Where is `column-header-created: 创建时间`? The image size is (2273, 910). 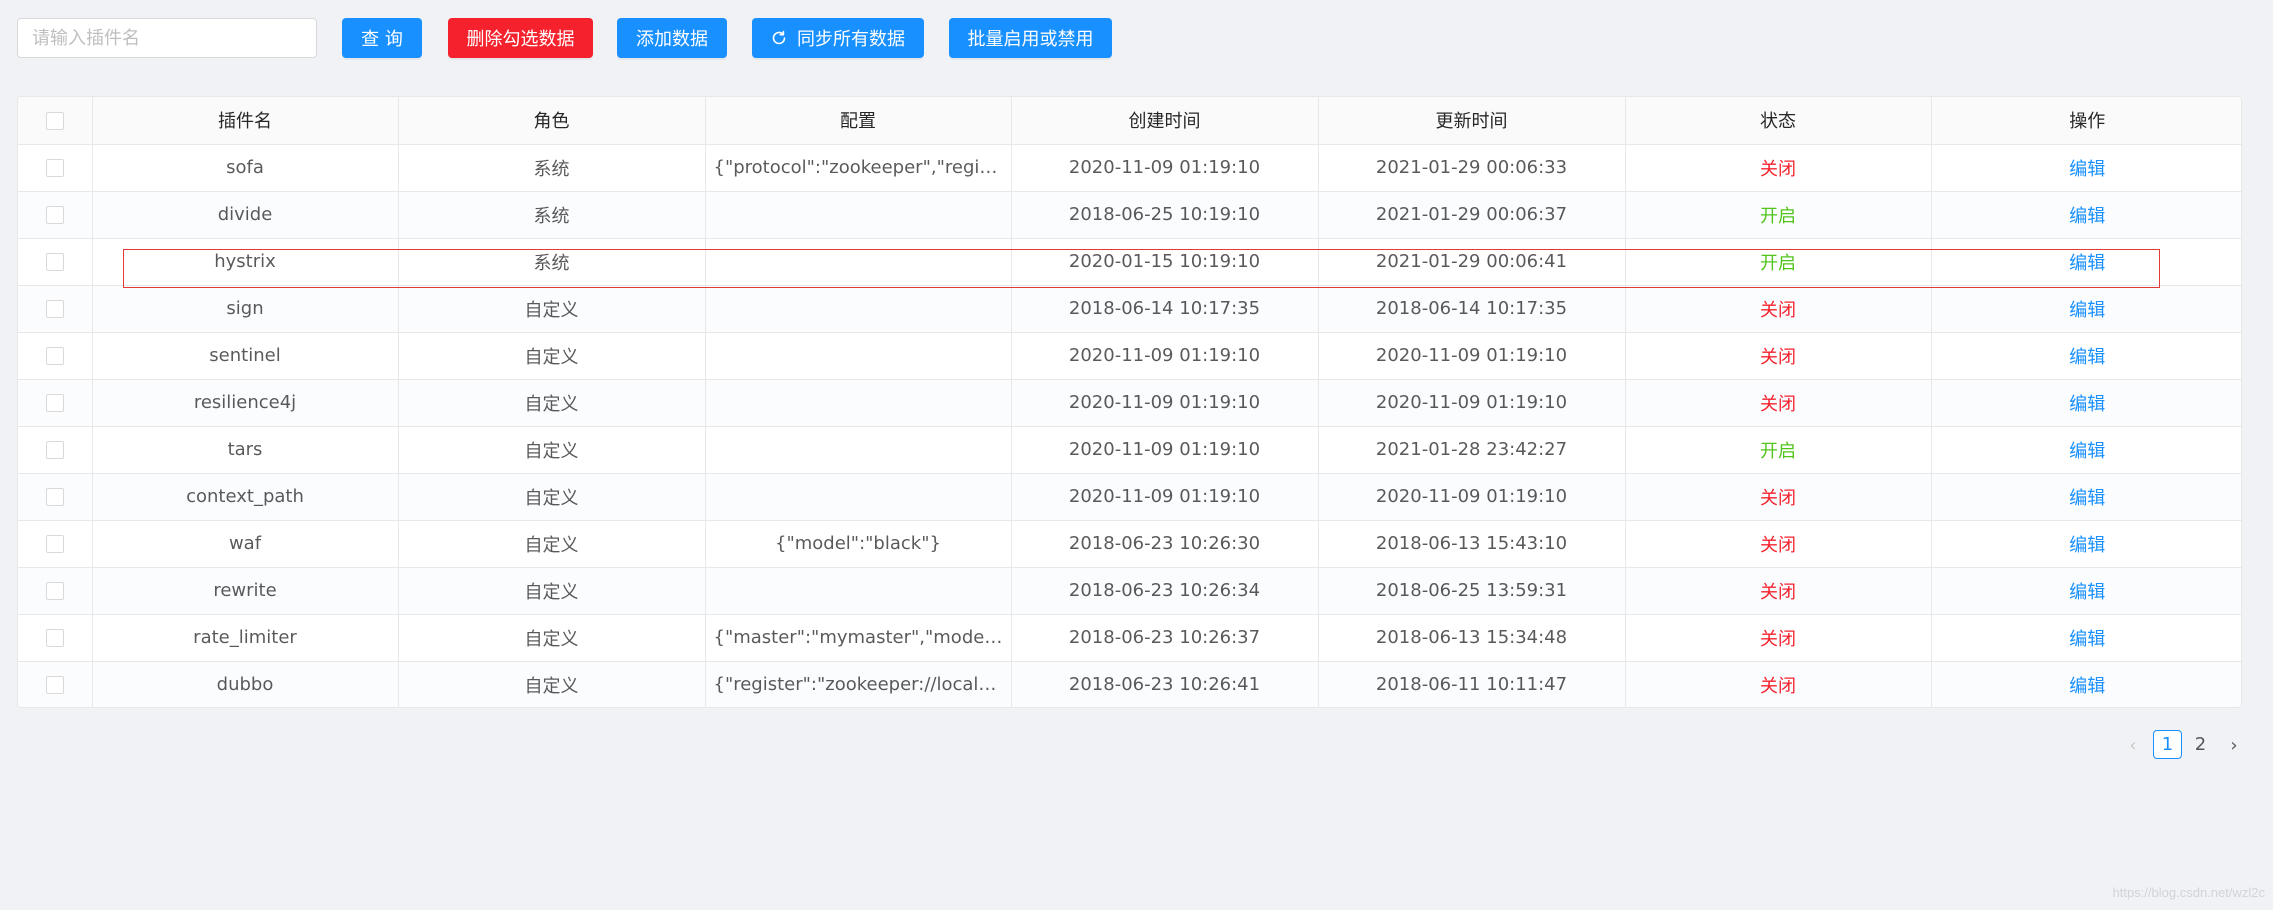
column-header-created: 创建时间 is located at coordinates (1165, 121).